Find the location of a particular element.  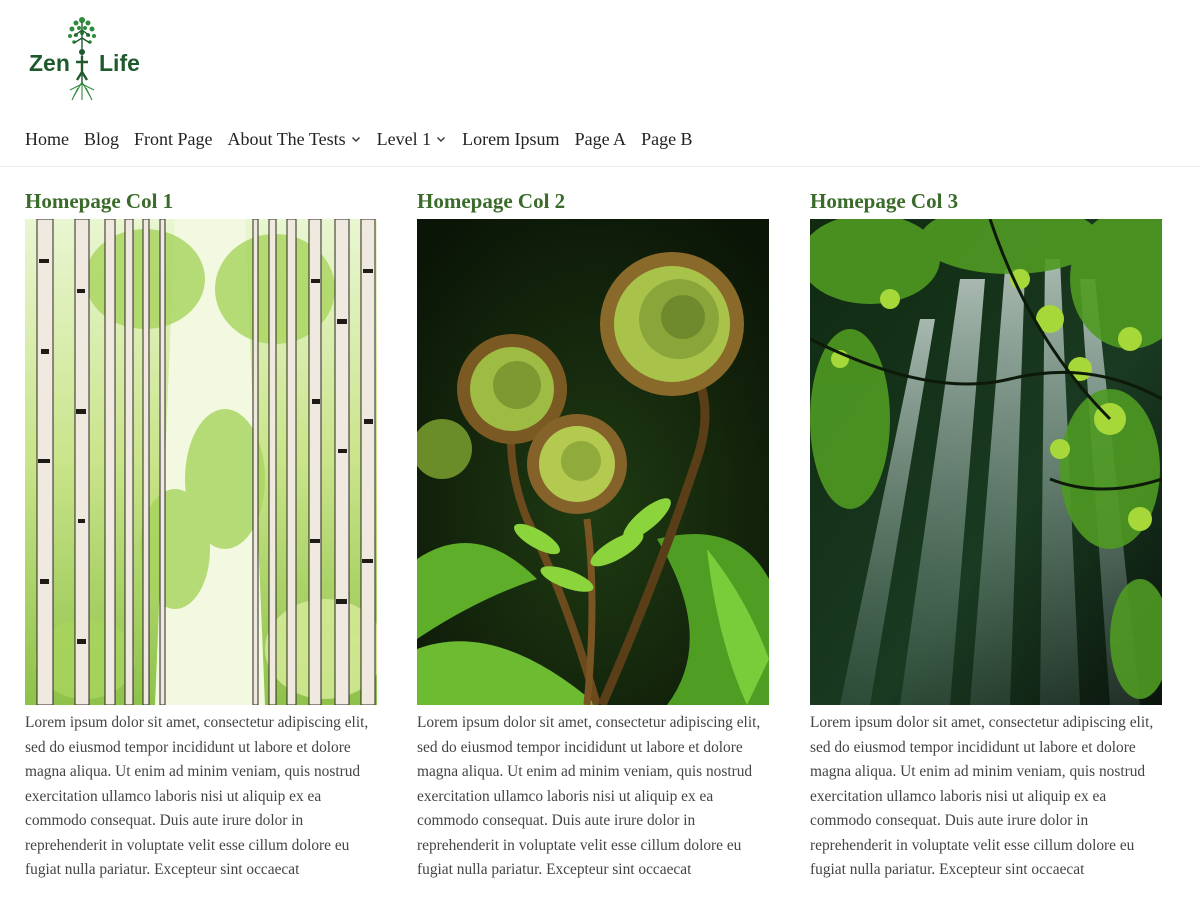

column-title: Homepage Col 3 is located at coordinates (884, 201).